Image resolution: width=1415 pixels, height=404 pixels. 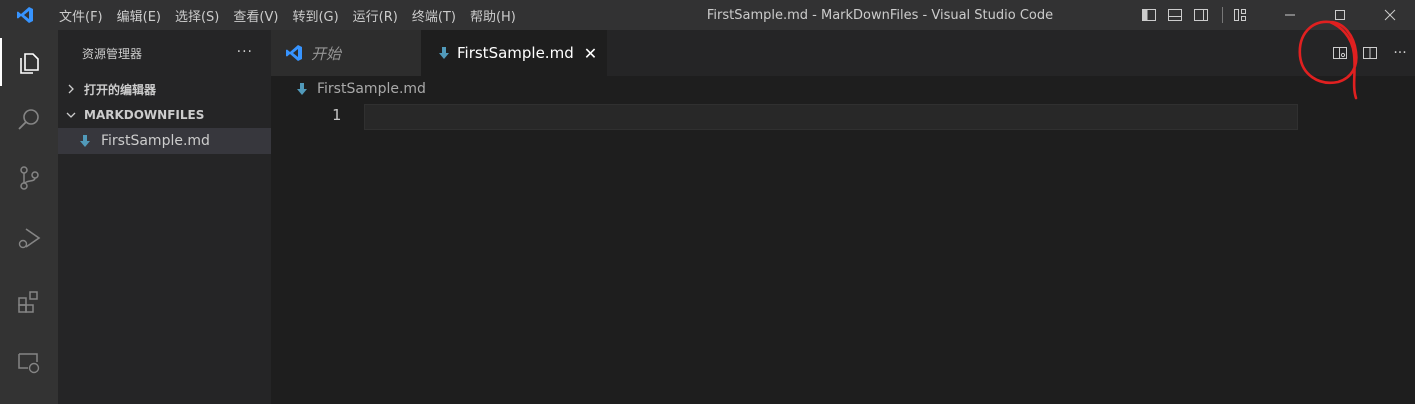 I want to click on chevron-down-icon, so click(x=73, y=115).